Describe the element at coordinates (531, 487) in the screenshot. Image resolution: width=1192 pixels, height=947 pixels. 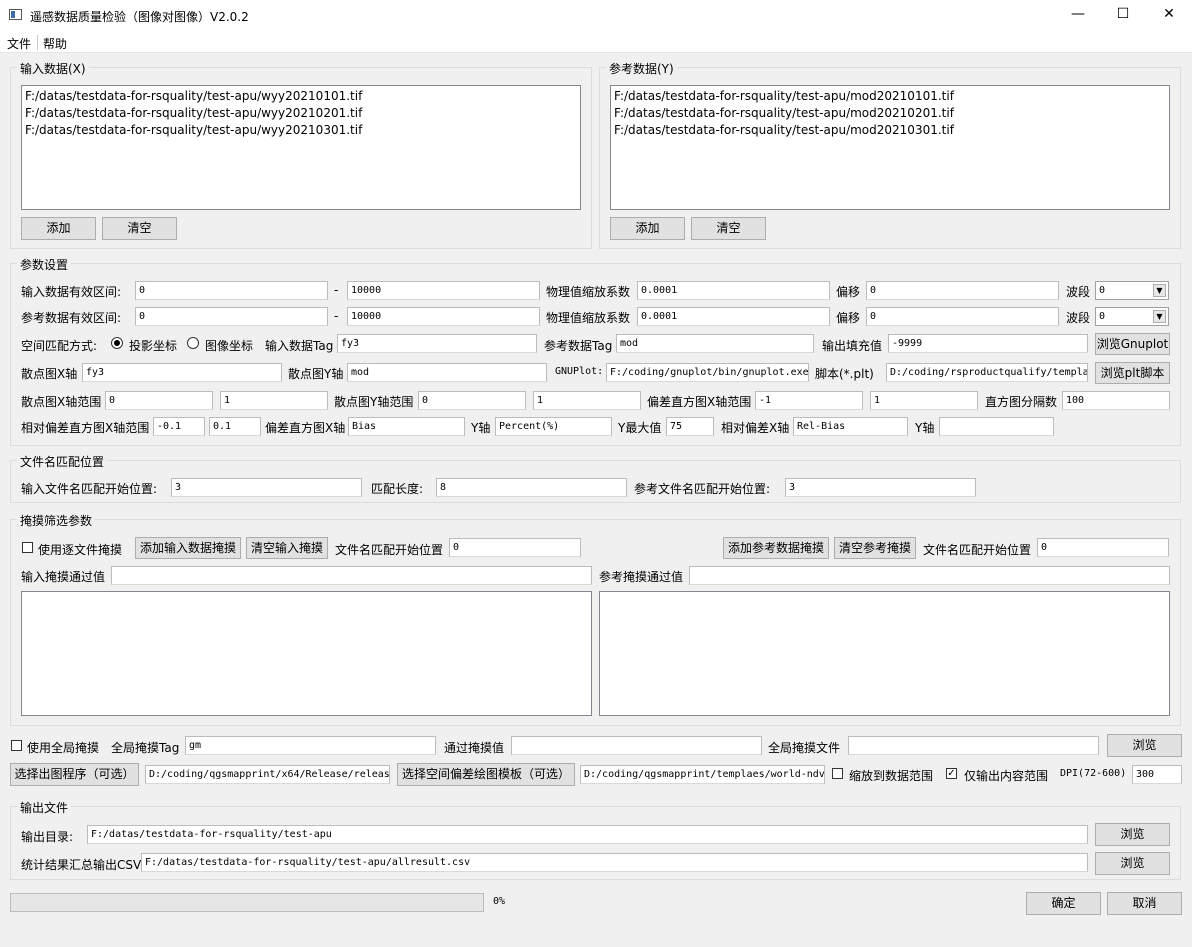
I see `match-length-field: 8` at that location.